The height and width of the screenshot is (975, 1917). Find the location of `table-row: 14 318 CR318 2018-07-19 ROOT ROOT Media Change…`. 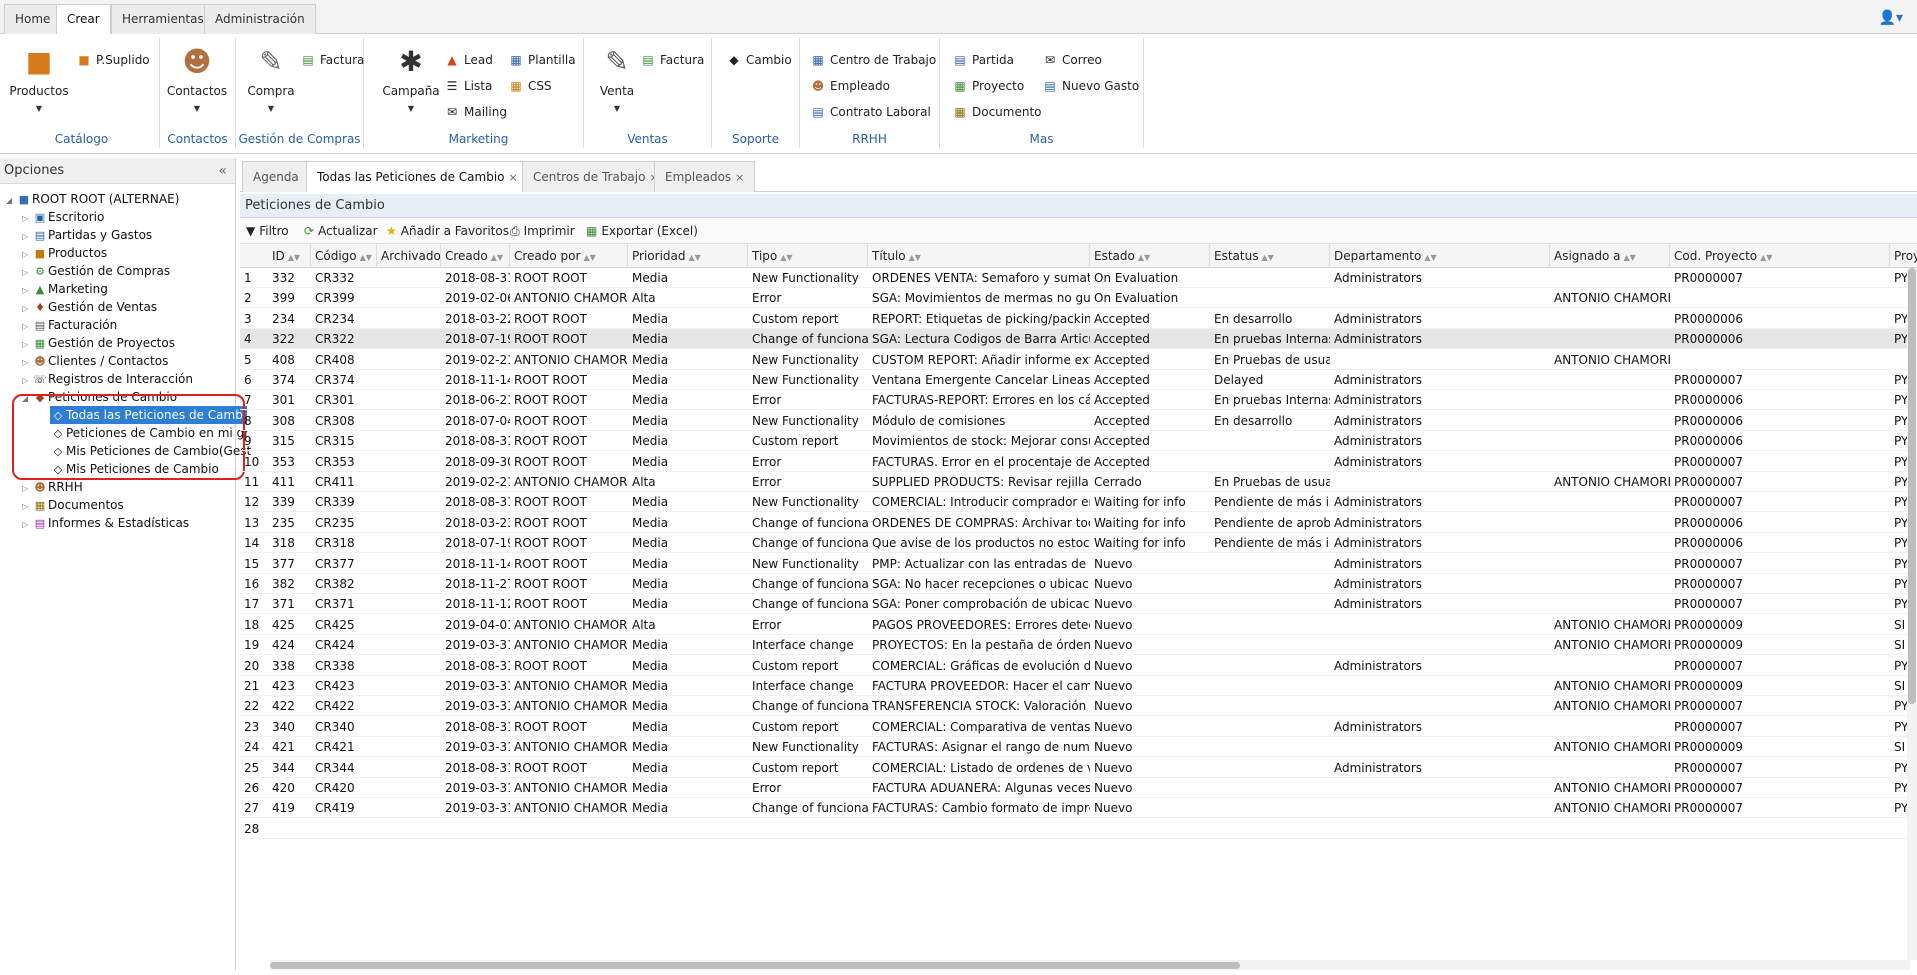

table-row: 14 318 CR318 2018-07-19 ROOT ROOT Media Change… is located at coordinates (1078, 543).